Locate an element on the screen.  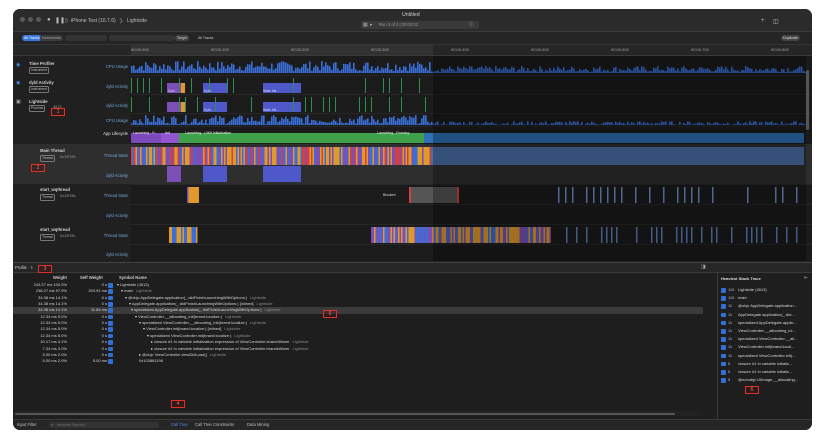
inspector-toggle-icon: ◨ is located at coordinates (703, 267).